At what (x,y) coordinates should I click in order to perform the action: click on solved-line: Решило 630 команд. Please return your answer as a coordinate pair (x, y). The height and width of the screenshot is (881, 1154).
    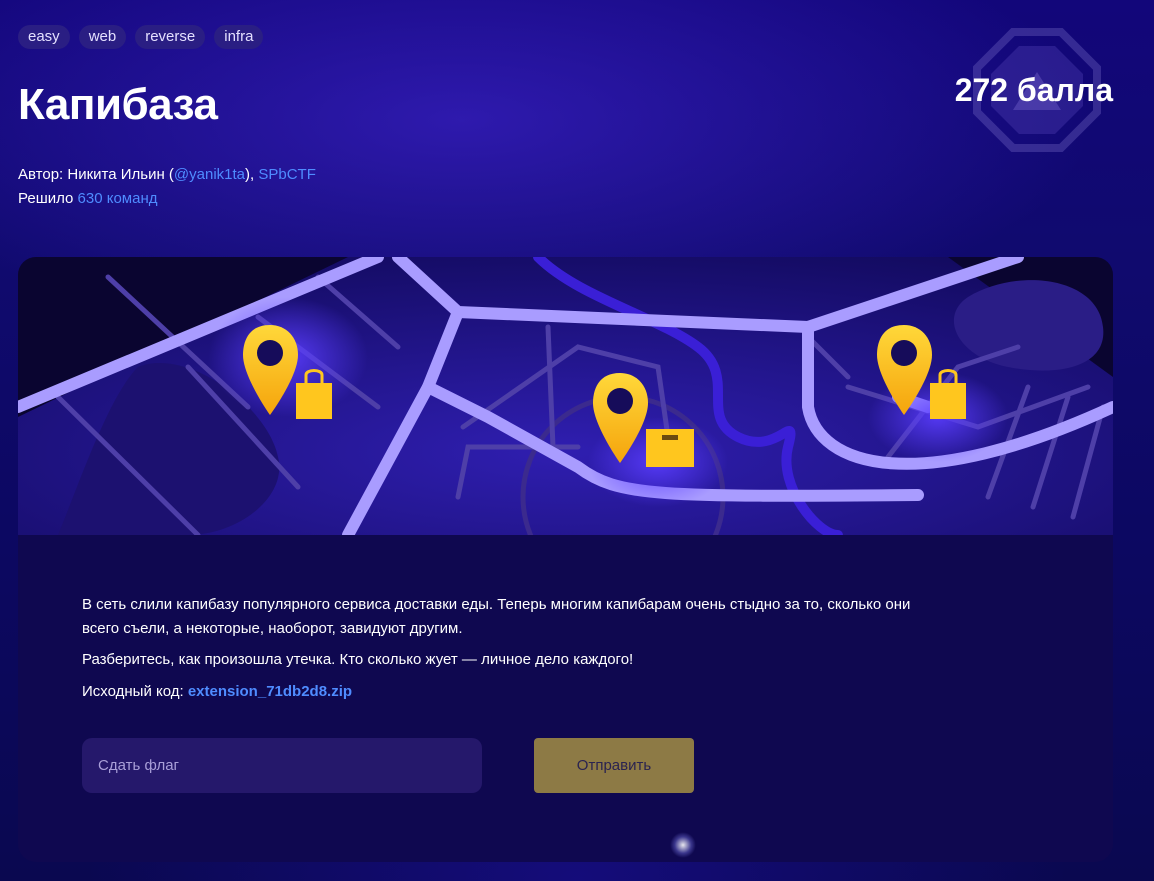
    Looking at the image, I should click on (167, 199).